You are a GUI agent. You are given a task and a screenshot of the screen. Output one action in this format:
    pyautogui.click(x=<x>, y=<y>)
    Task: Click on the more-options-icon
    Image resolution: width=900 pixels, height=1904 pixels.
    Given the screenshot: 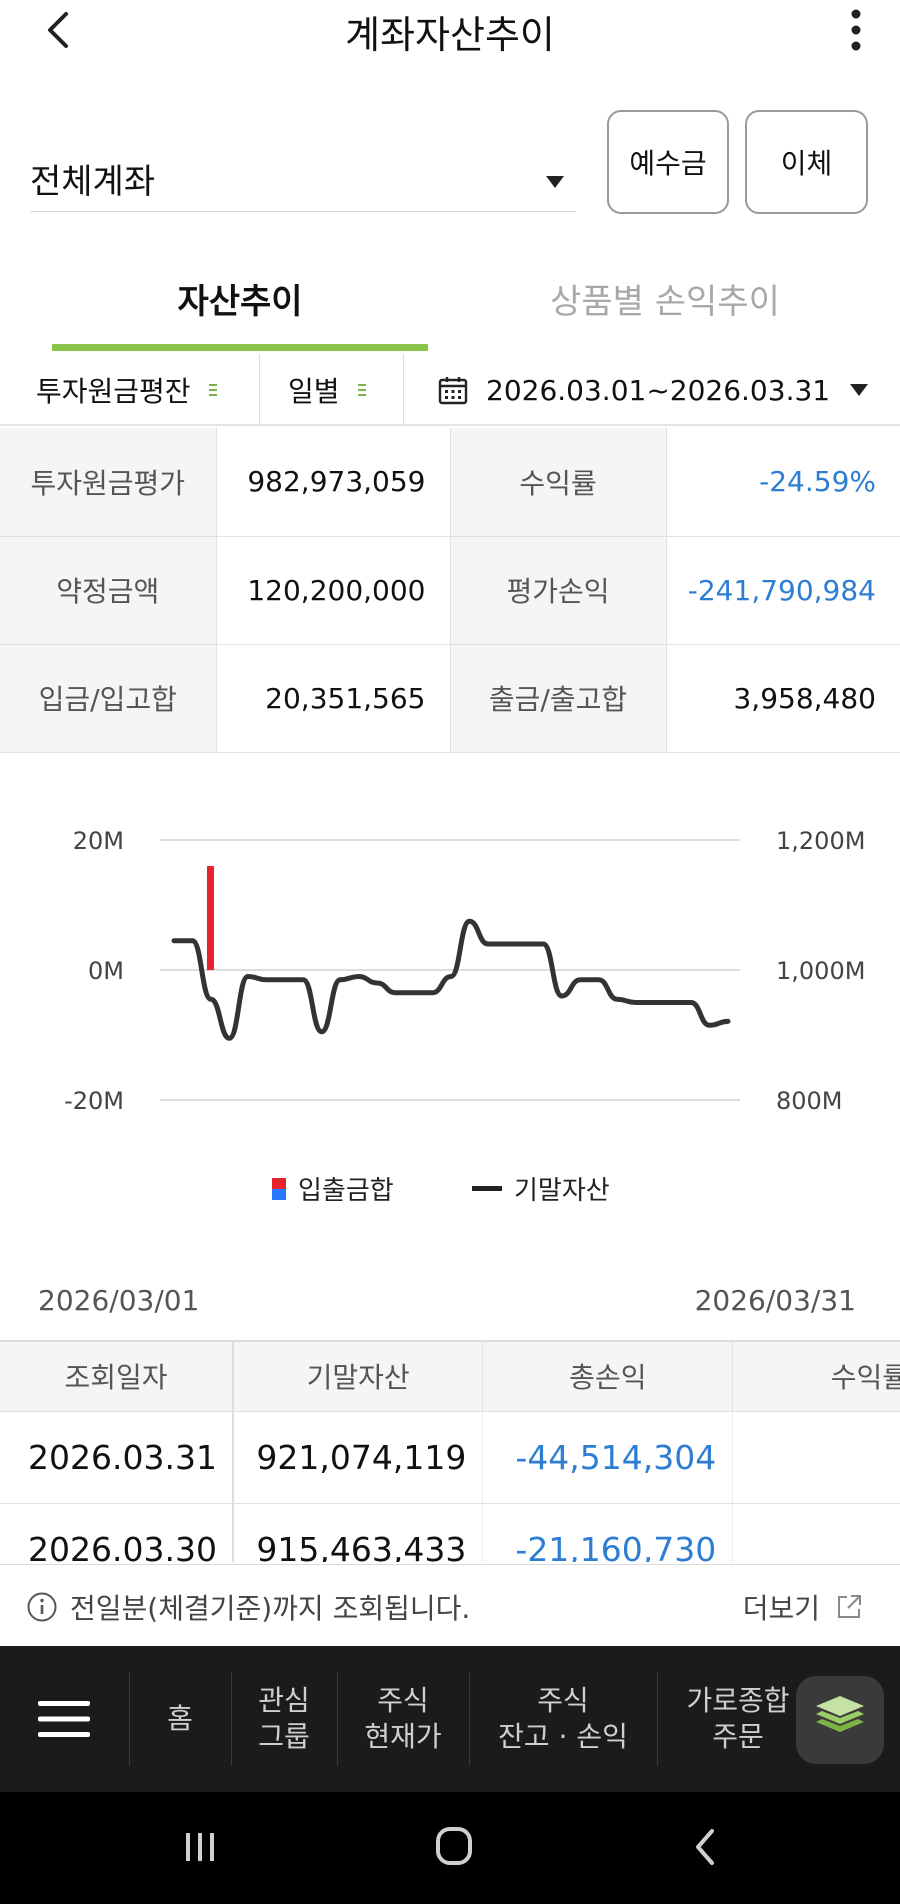 What is the action you would take?
    pyautogui.click(x=856, y=29)
    